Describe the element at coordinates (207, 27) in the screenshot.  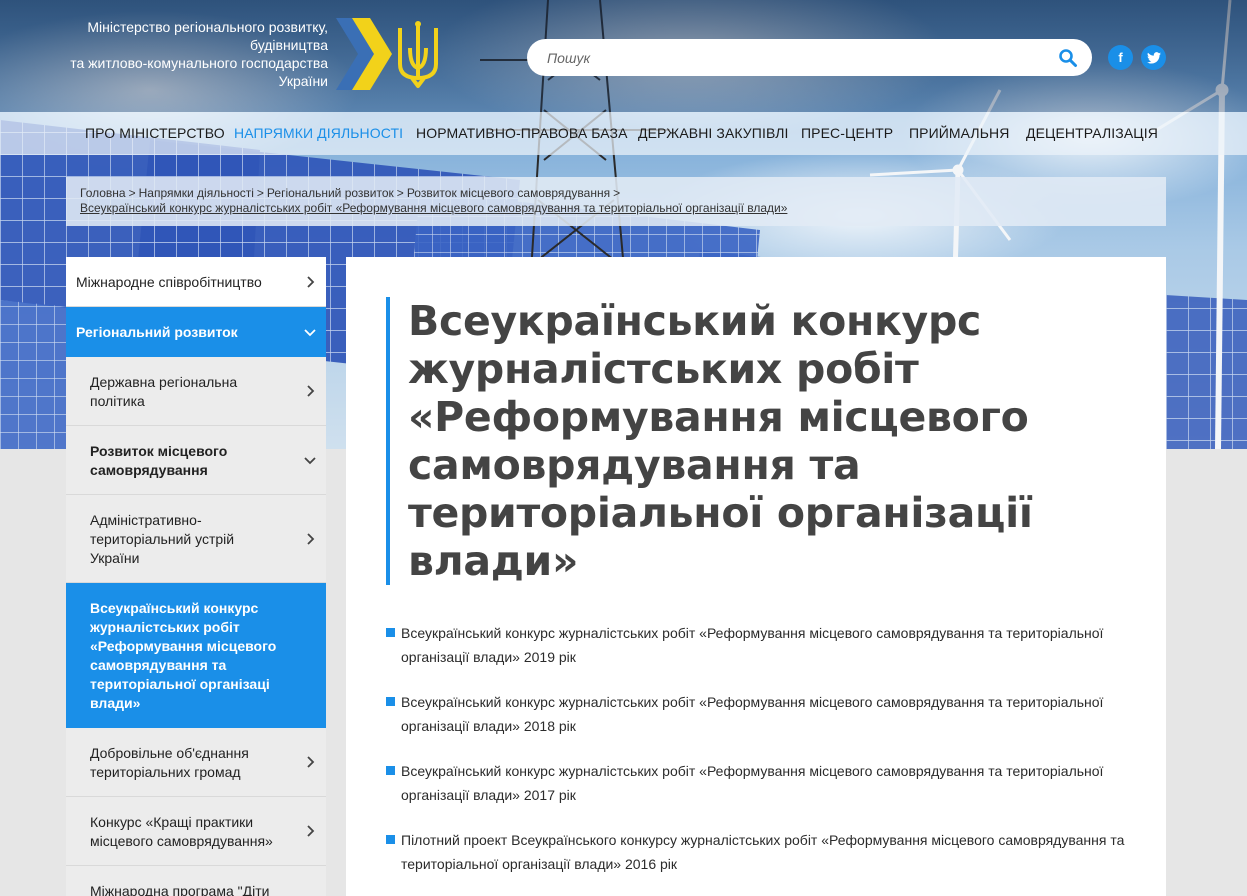
I see `ministry-name-line: Міністерство регіонального розвитку,` at that location.